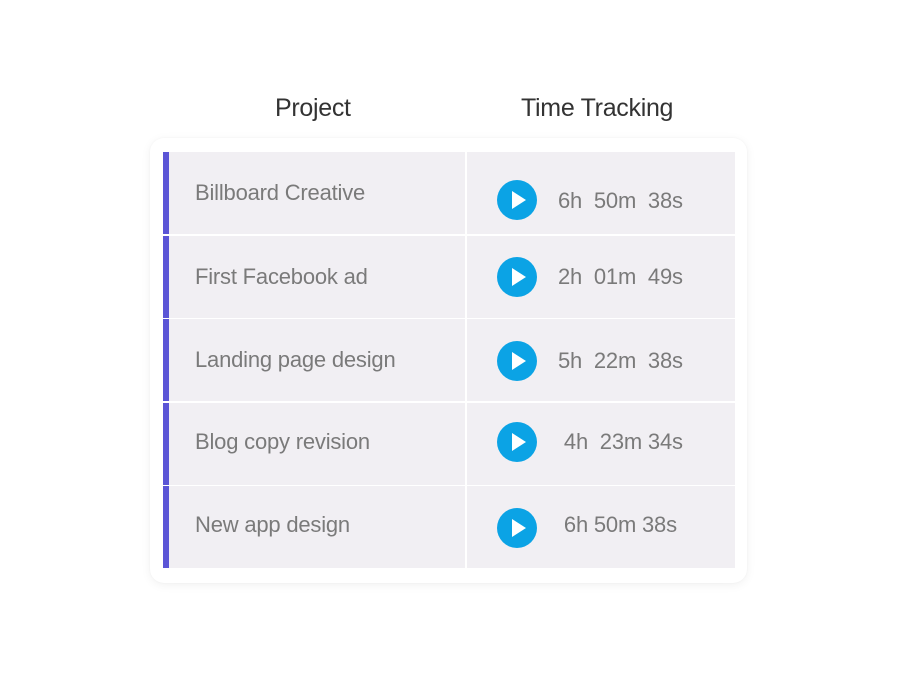 This screenshot has width=898, height=676. What do you see at coordinates (282, 441) in the screenshot?
I see `project-name: Blog copy revision` at bounding box center [282, 441].